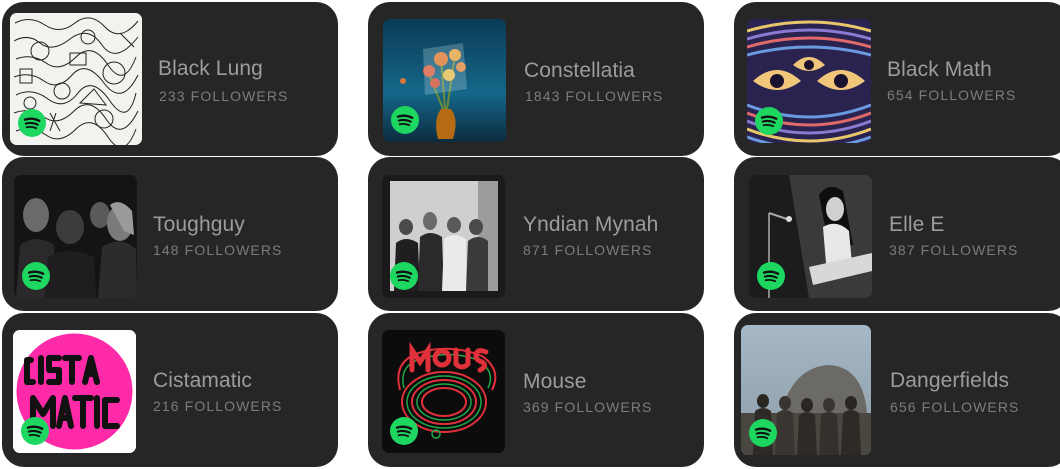 This screenshot has height=469, width=1060. I want to click on artist-card-cistamatic: Cistamatic 216 FOLLOWERS, so click(170, 390).